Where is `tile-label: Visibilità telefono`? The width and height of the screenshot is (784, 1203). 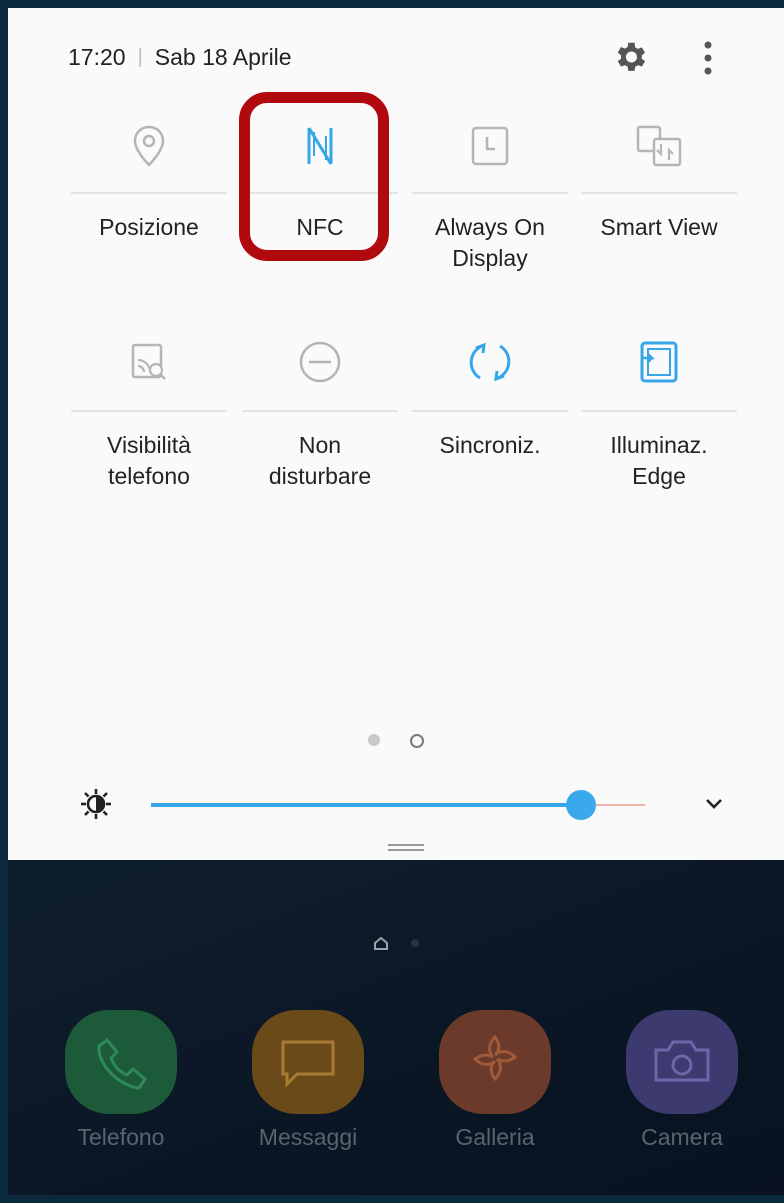
tile-label: Visibilità telefono is located at coordinates (149, 460).